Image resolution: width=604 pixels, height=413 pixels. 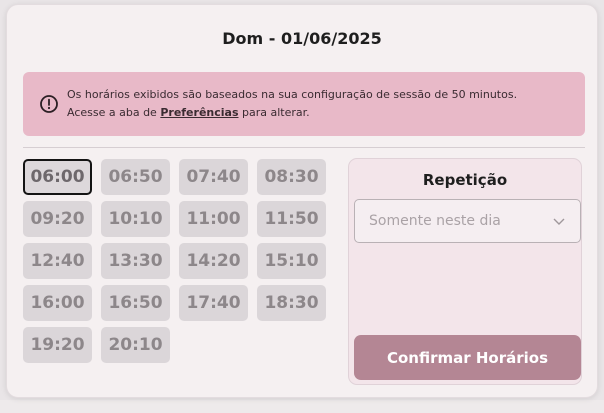 What do you see at coordinates (467, 357) in the screenshot?
I see `confirm-times-button: Confirmar Horários` at bounding box center [467, 357].